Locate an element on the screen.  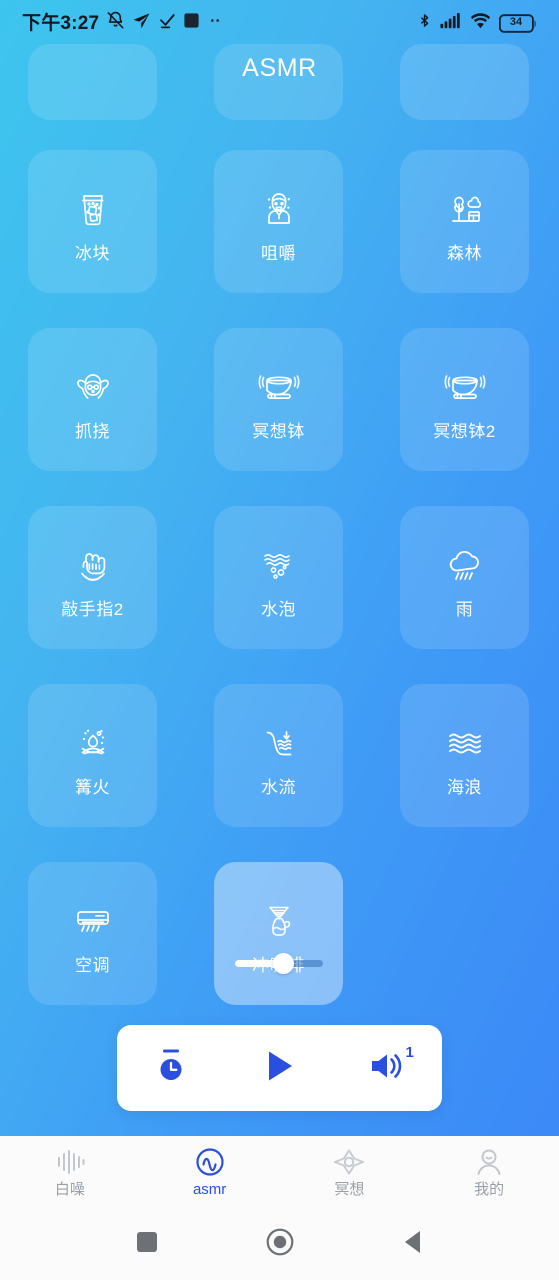
sound-card-label: 冥想钵2 is located at coordinates (464, 431).